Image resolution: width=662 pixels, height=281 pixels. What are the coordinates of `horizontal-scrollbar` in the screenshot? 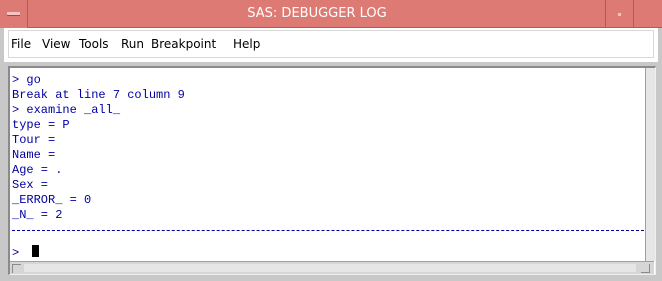 It's located at (332, 267).